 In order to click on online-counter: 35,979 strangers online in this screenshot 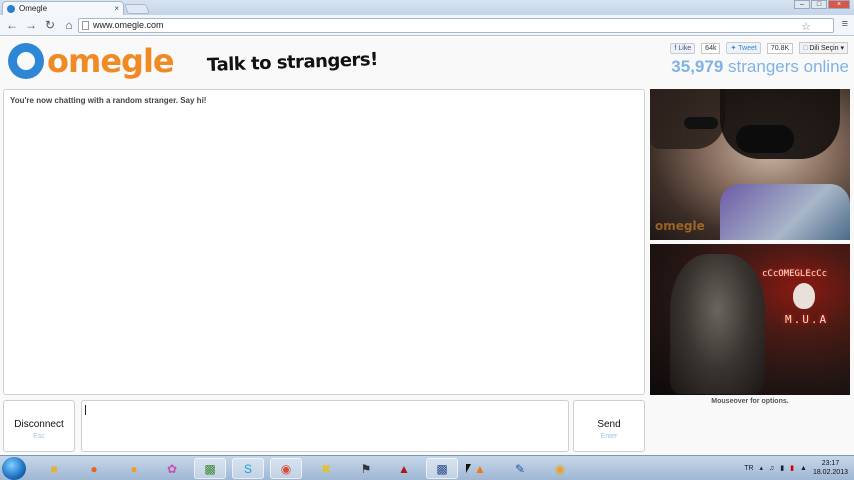, I will do `click(760, 67)`.